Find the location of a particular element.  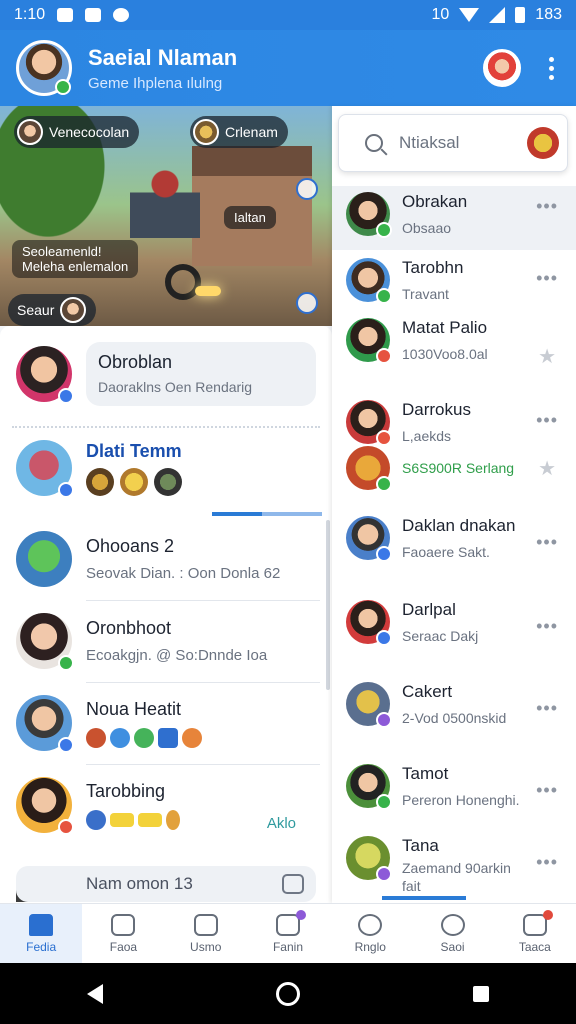

target-icon is located at coordinates (307, 303).